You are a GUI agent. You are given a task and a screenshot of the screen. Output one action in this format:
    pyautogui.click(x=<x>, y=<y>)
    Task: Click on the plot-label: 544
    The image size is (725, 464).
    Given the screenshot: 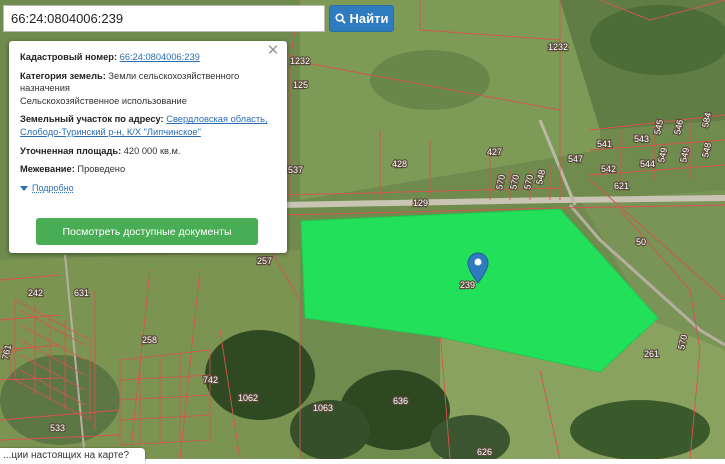 What is the action you would take?
    pyautogui.click(x=647, y=164)
    